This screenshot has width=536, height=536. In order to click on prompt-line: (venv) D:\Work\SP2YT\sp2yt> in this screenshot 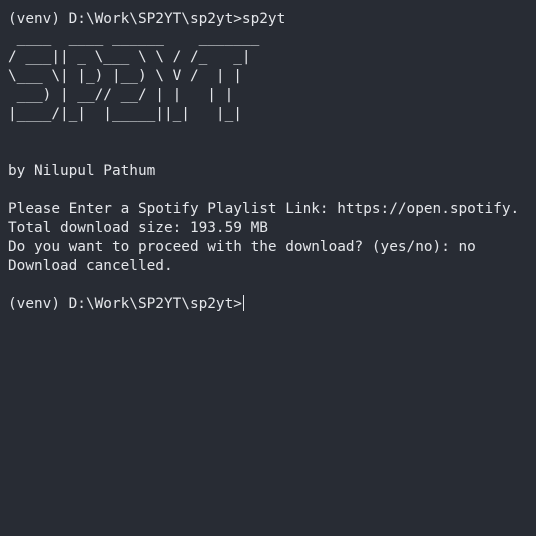, I will do `click(272, 304)`.